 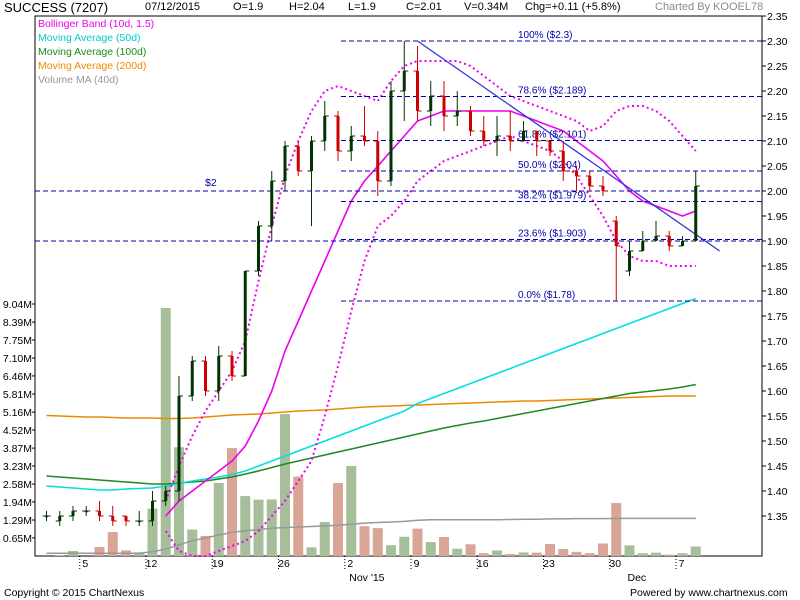 I want to click on volume-tick-label: 4.52M, so click(x=17, y=431).